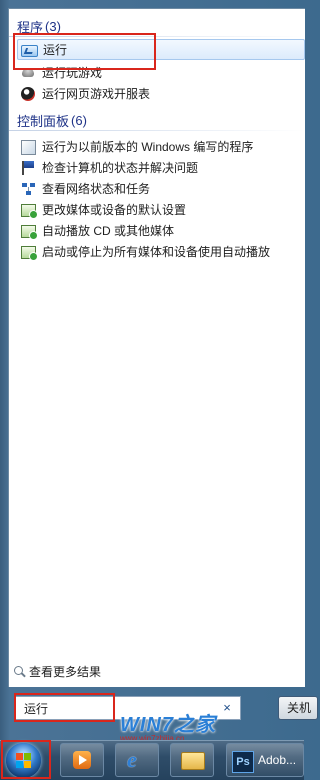  What do you see at coordinates (26, 759) in the screenshot?
I see `start-button-highlight-box` at bounding box center [26, 759].